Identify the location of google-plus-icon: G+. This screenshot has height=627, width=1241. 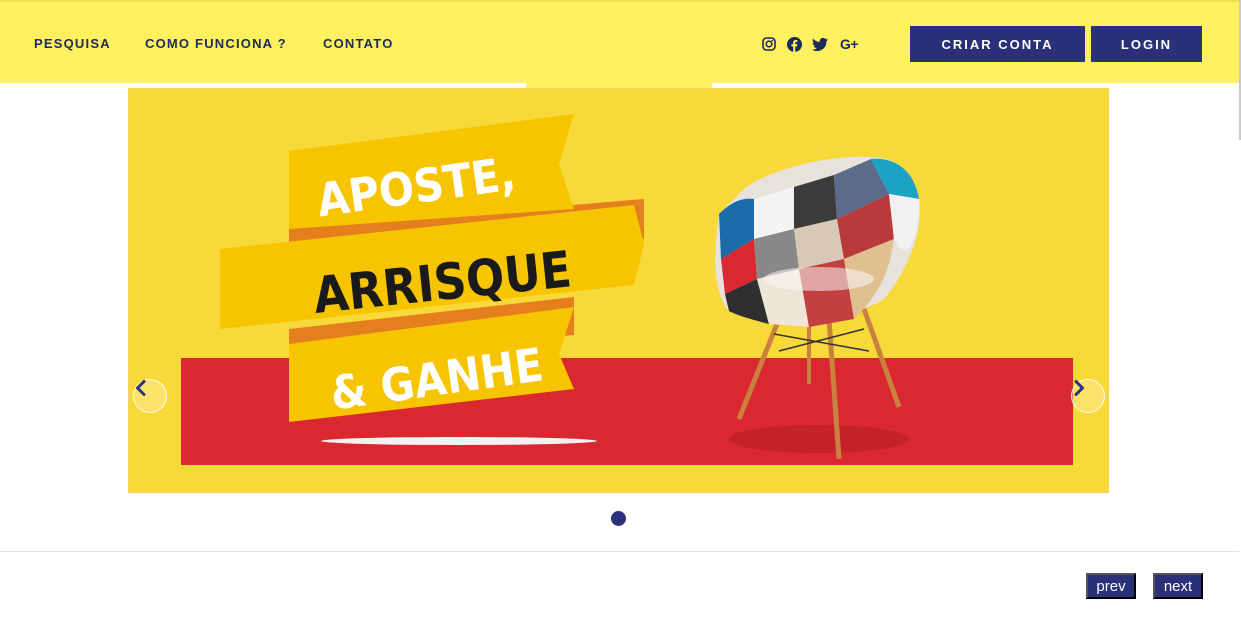
(849, 44).